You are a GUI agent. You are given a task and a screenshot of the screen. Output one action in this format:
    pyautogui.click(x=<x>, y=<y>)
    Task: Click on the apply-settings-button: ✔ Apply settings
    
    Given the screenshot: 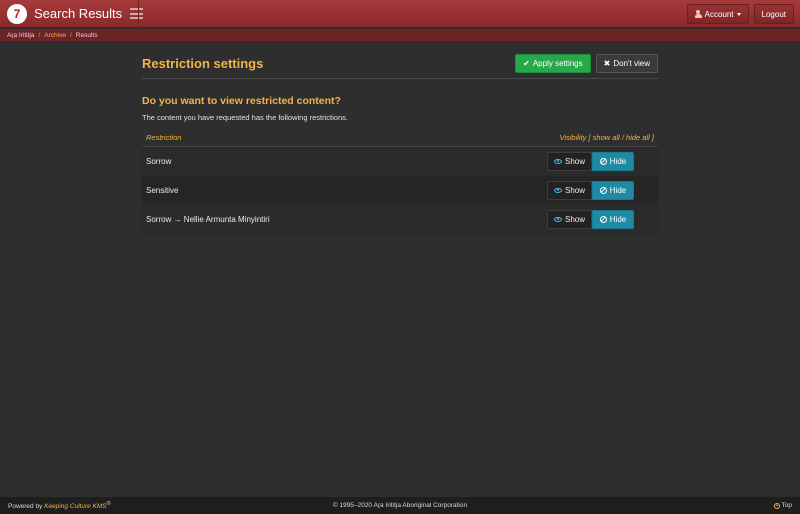 What is the action you would take?
    pyautogui.click(x=553, y=63)
    